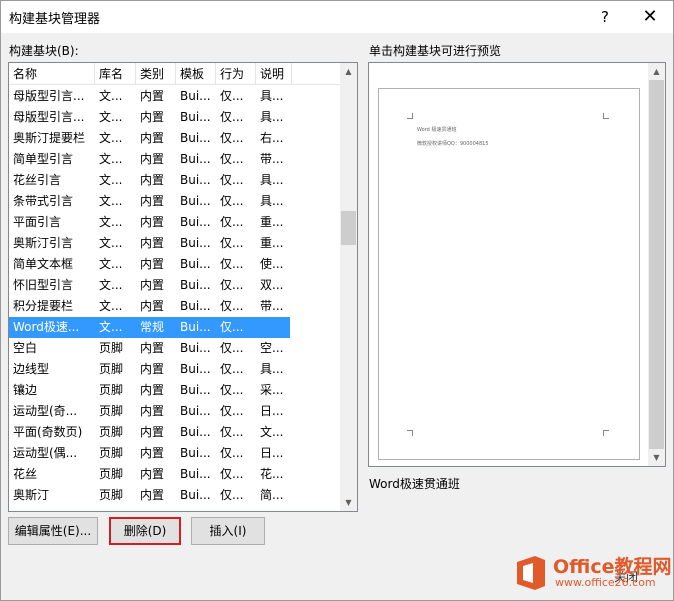 The image size is (674, 601). Describe the element at coordinates (650, 17) in the screenshot. I see `close-button: ✕` at that location.